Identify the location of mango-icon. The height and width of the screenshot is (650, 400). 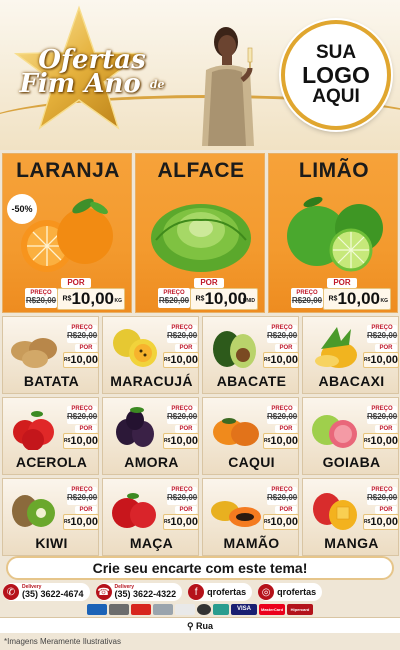
(334, 507).